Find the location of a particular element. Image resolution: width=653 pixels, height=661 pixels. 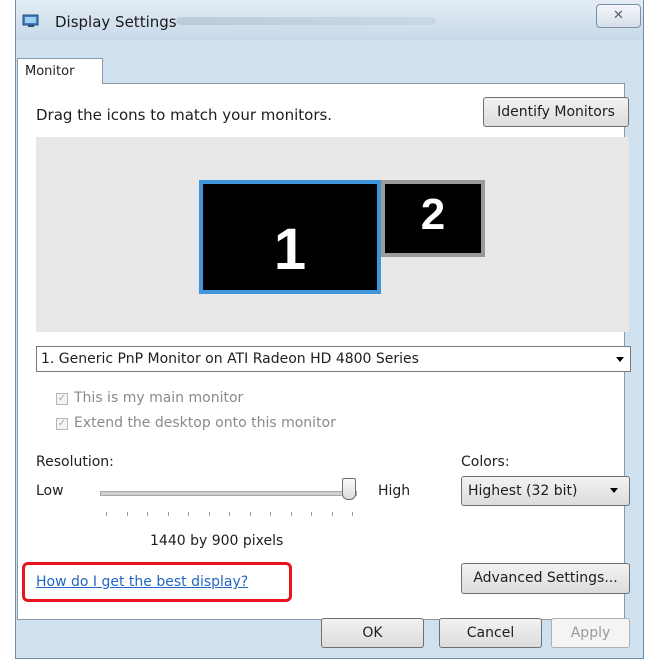

resolution-slider-thumb is located at coordinates (349, 489).